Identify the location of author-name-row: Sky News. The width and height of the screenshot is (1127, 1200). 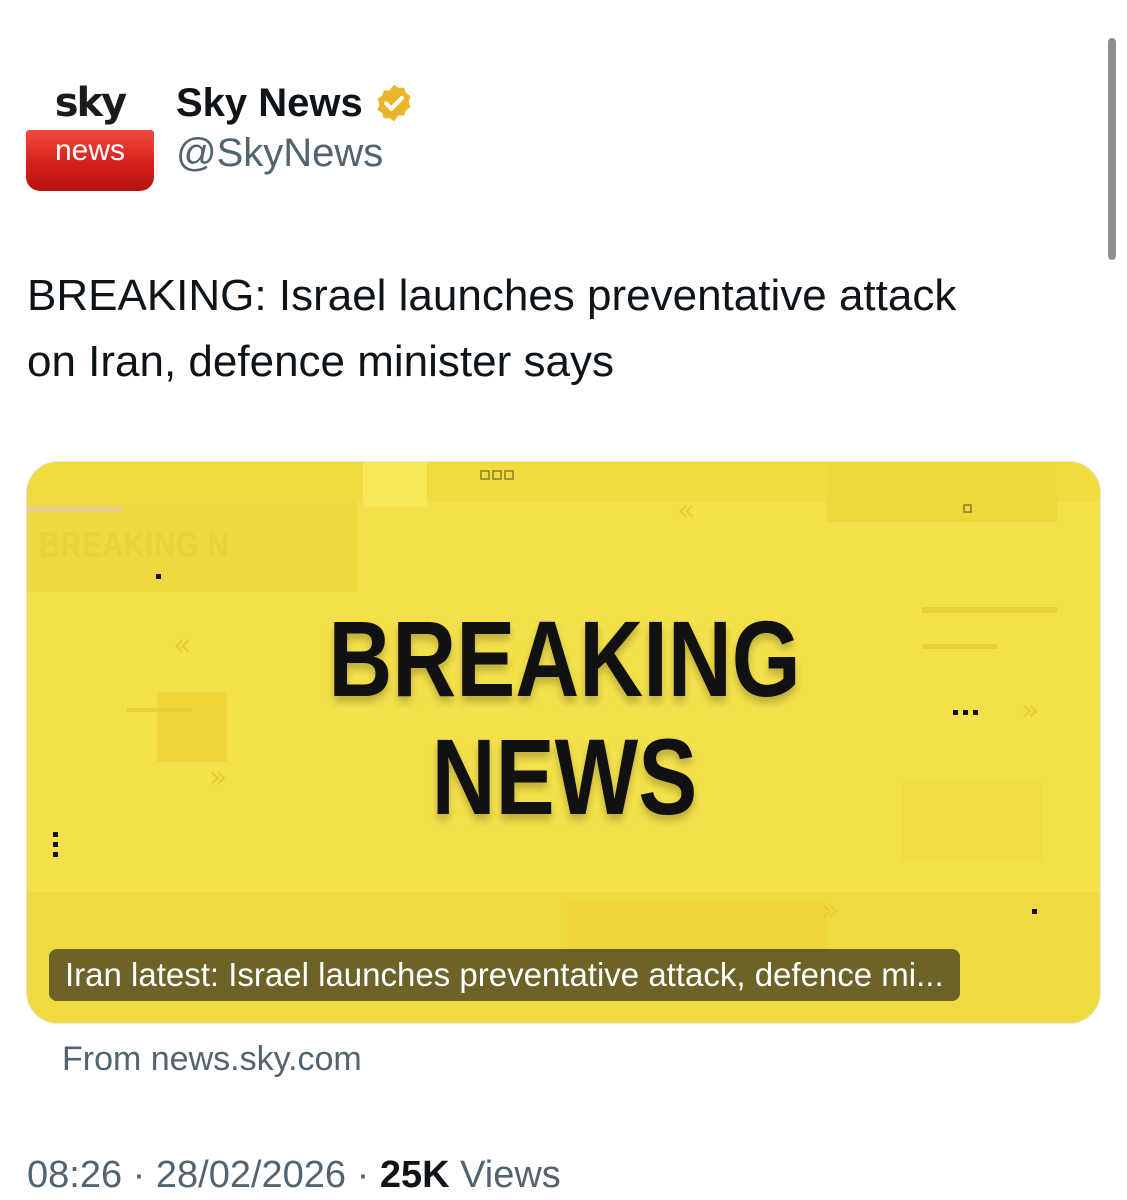
(295, 103).